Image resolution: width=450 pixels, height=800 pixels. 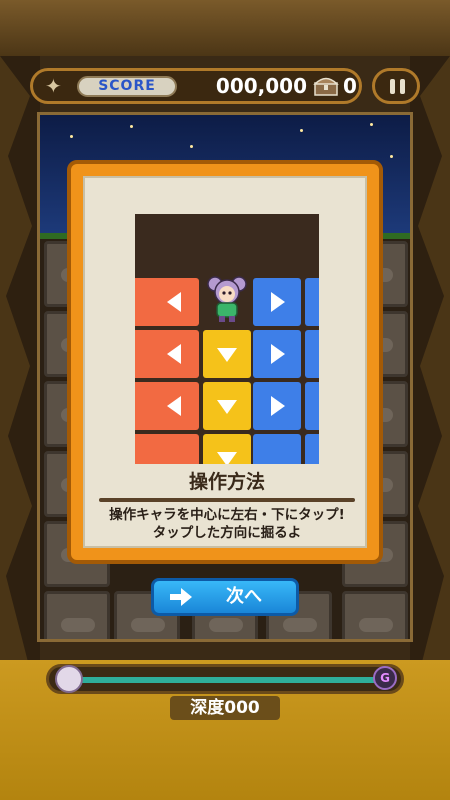 What do you see at coordinates (261, 86) in the screenshot?
I see `score-value: 000,000` at bounding box center [261, 86].